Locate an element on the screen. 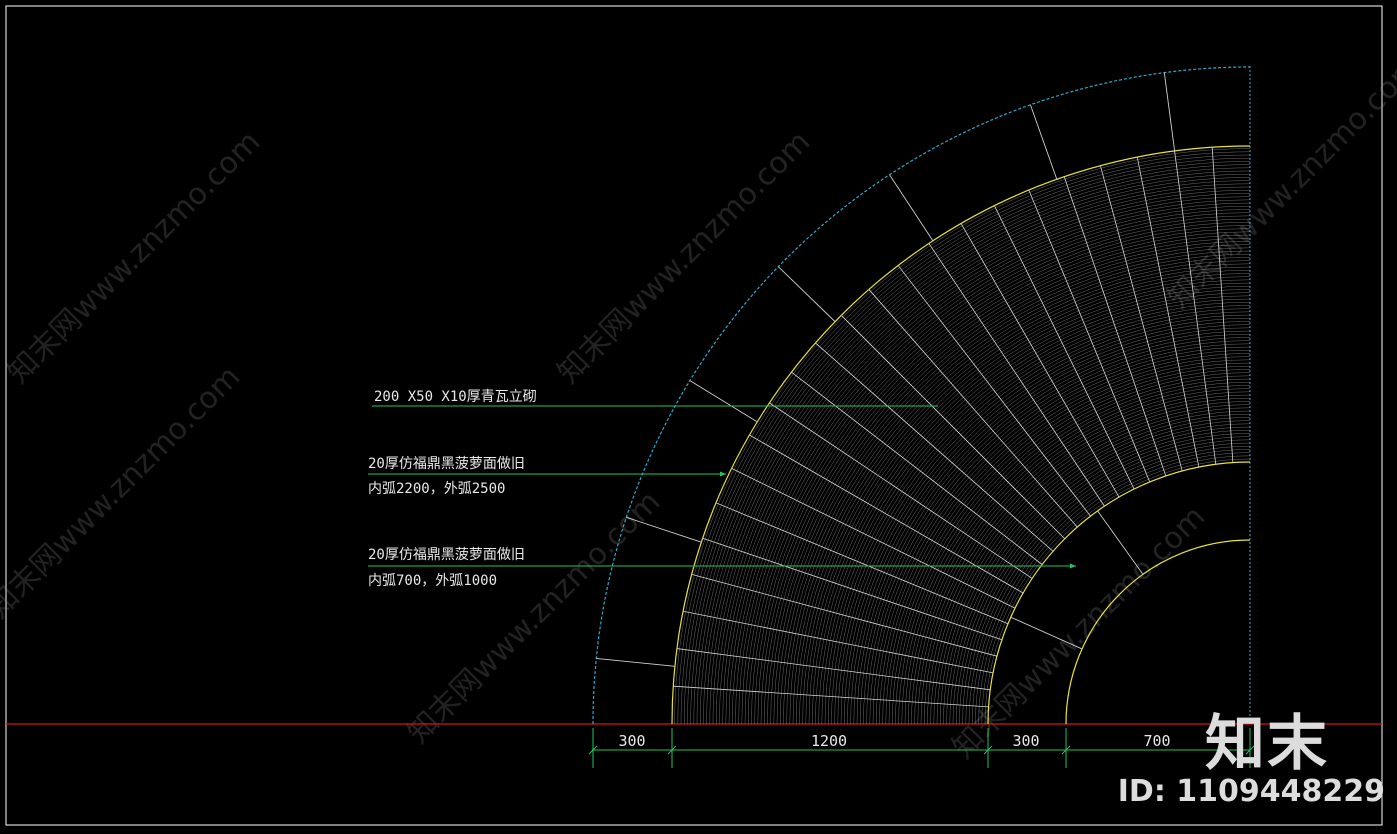 The width and height of the screenshot is (1397, 834). brand-id-label: ID: 1109448229 is located at coordinates (1251, 791).